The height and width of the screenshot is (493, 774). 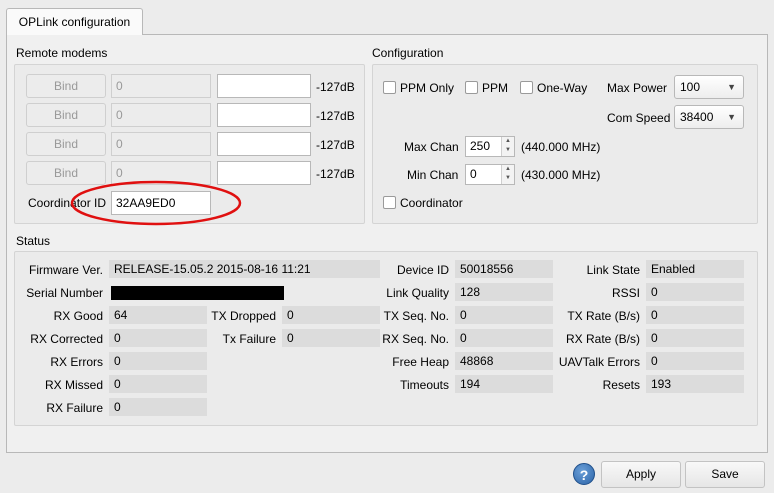 I want to click on coordinator-label: Coordinator, so click(x=431, y=203).